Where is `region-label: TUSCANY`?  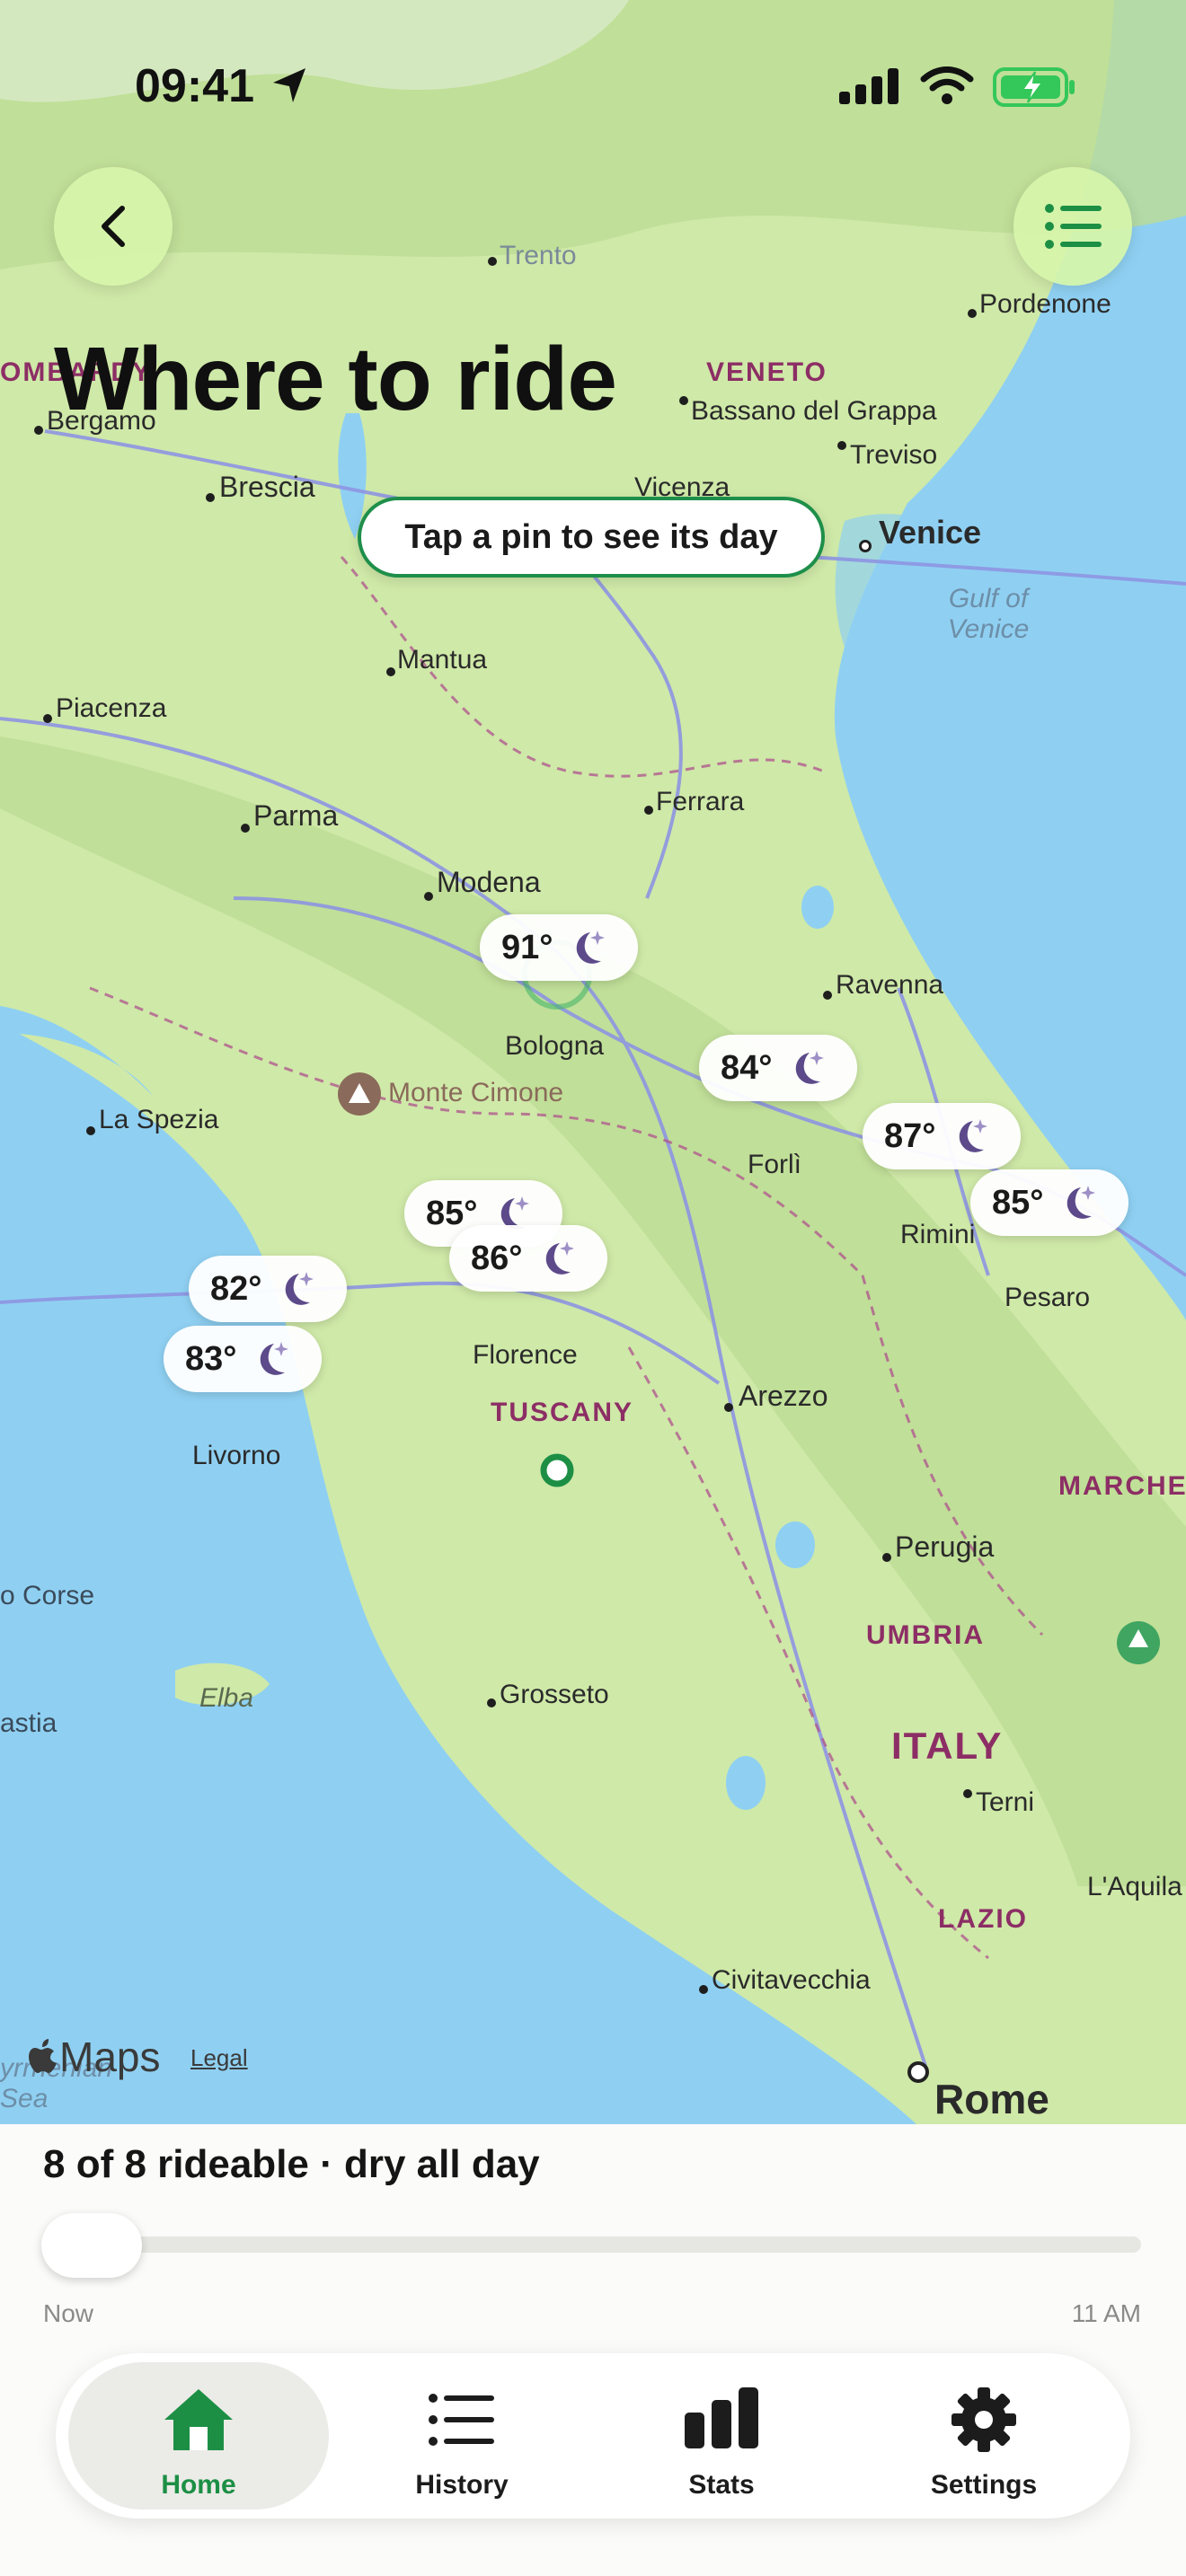
region-label: TUSCANY is located at coordinates (562, 1412).